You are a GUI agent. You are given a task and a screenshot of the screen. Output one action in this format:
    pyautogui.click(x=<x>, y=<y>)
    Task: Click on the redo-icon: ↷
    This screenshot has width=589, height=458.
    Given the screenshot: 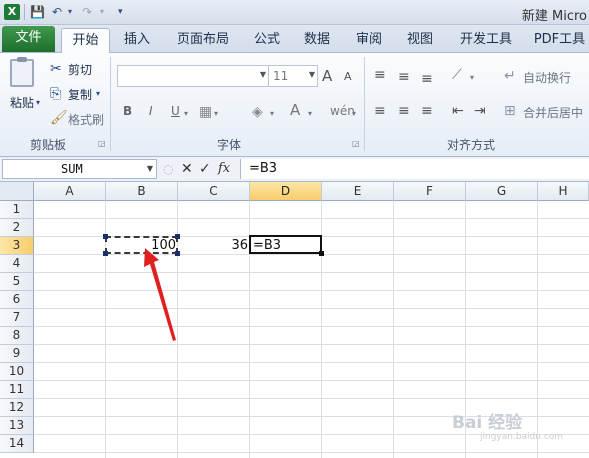 What is the action you would take?
    pyautogui.click(x=87, y=12)
    